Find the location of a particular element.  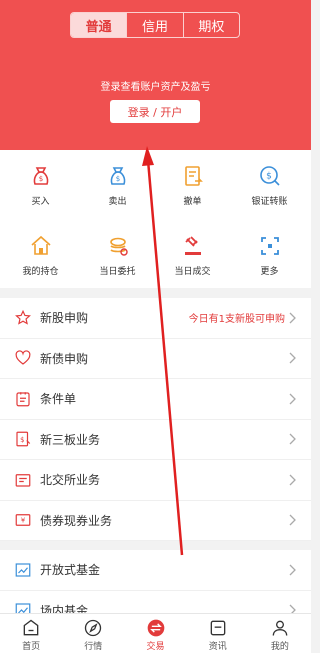

list-item-bse: 北交所业务 is located at coordinates (155, 480).